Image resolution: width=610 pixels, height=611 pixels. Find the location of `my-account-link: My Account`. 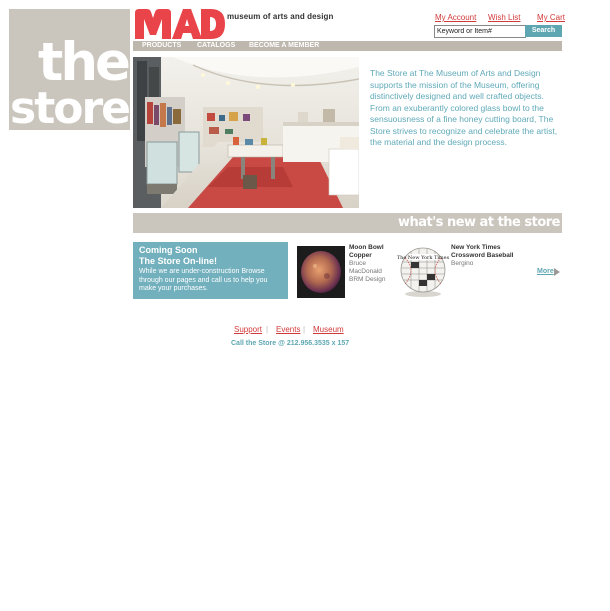

my-account-link: My Account is located at coordinates (455, 17).